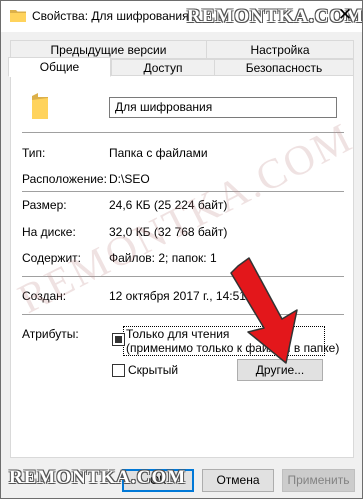  I want to click on type-label: Тип:, so click(34, 153).